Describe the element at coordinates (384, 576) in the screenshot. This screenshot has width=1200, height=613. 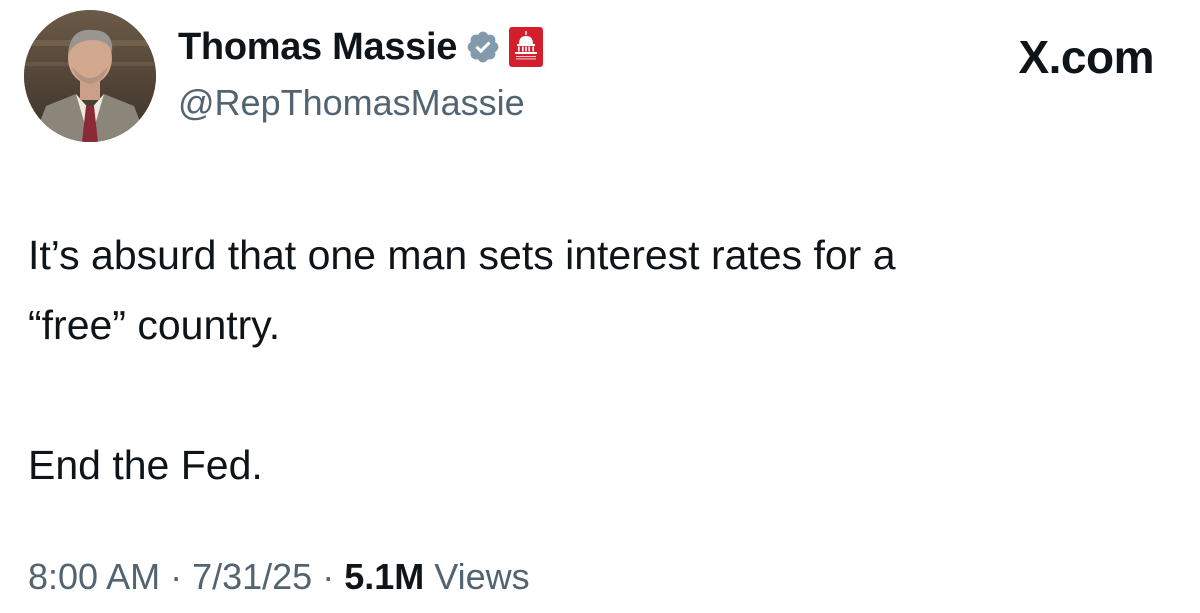
I see `views-count: 5.1M` at that location.